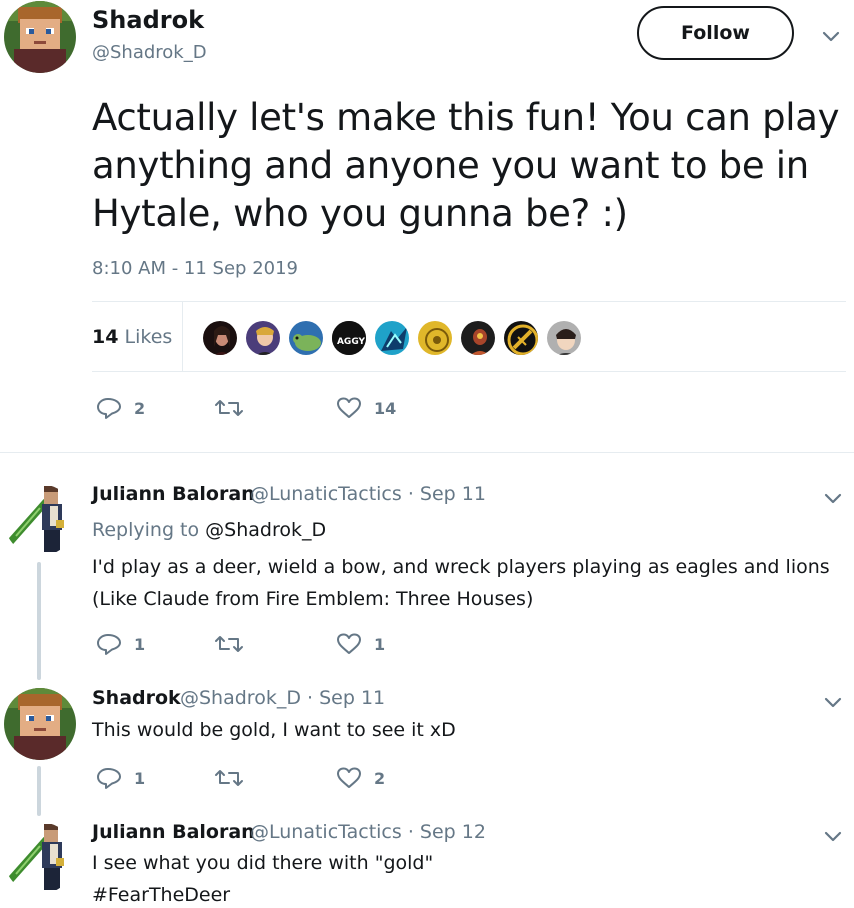 Image resolution: width=854 pixels, height=908 pixels. I want to click on reply-author-handle: @LunaticTactics · Sep 12, so click(368, 832).